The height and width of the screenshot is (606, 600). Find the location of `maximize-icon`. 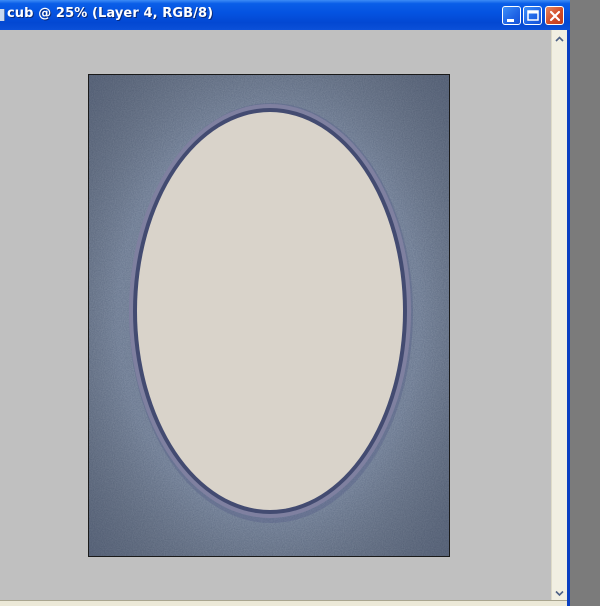

maximize-icon is located at coordinates (533, 15).